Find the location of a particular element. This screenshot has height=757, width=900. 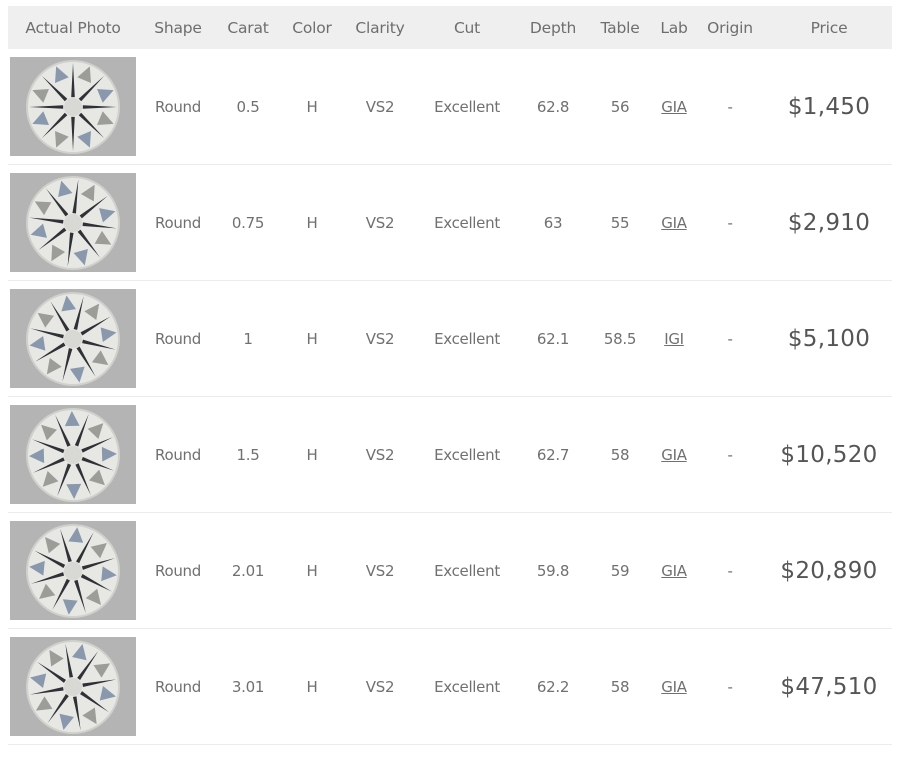

carat-cell: 0.5 is located at coordinates (248, 106).